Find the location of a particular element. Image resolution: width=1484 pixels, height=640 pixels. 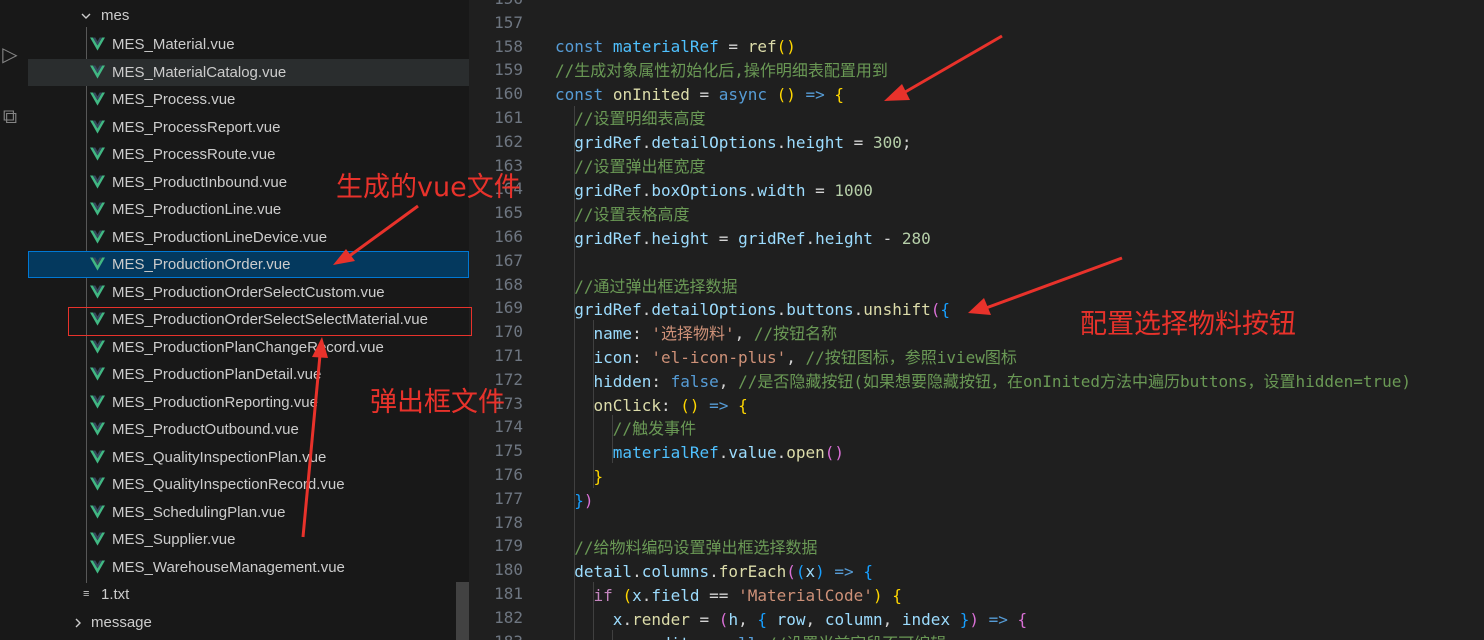

text-file-icon: ≡ is located at coordinates (86, 594).